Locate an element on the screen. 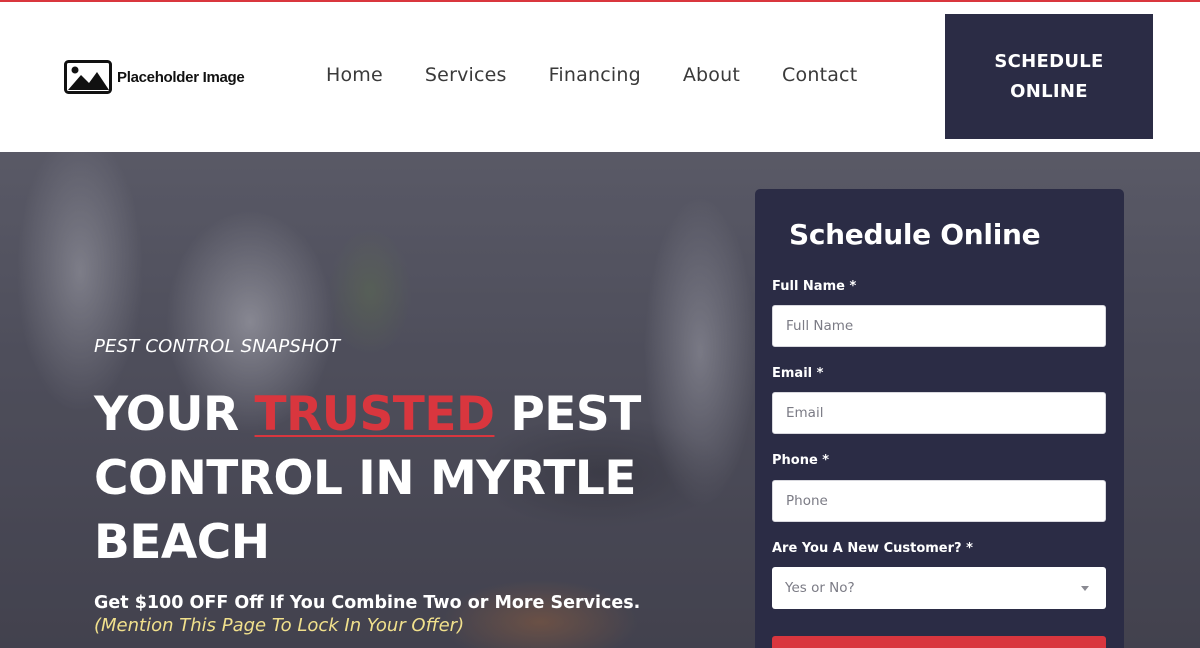 The image size is (1200, 648). new-customer-selected-value: Yes or No? is located at coordinates (820, 588).